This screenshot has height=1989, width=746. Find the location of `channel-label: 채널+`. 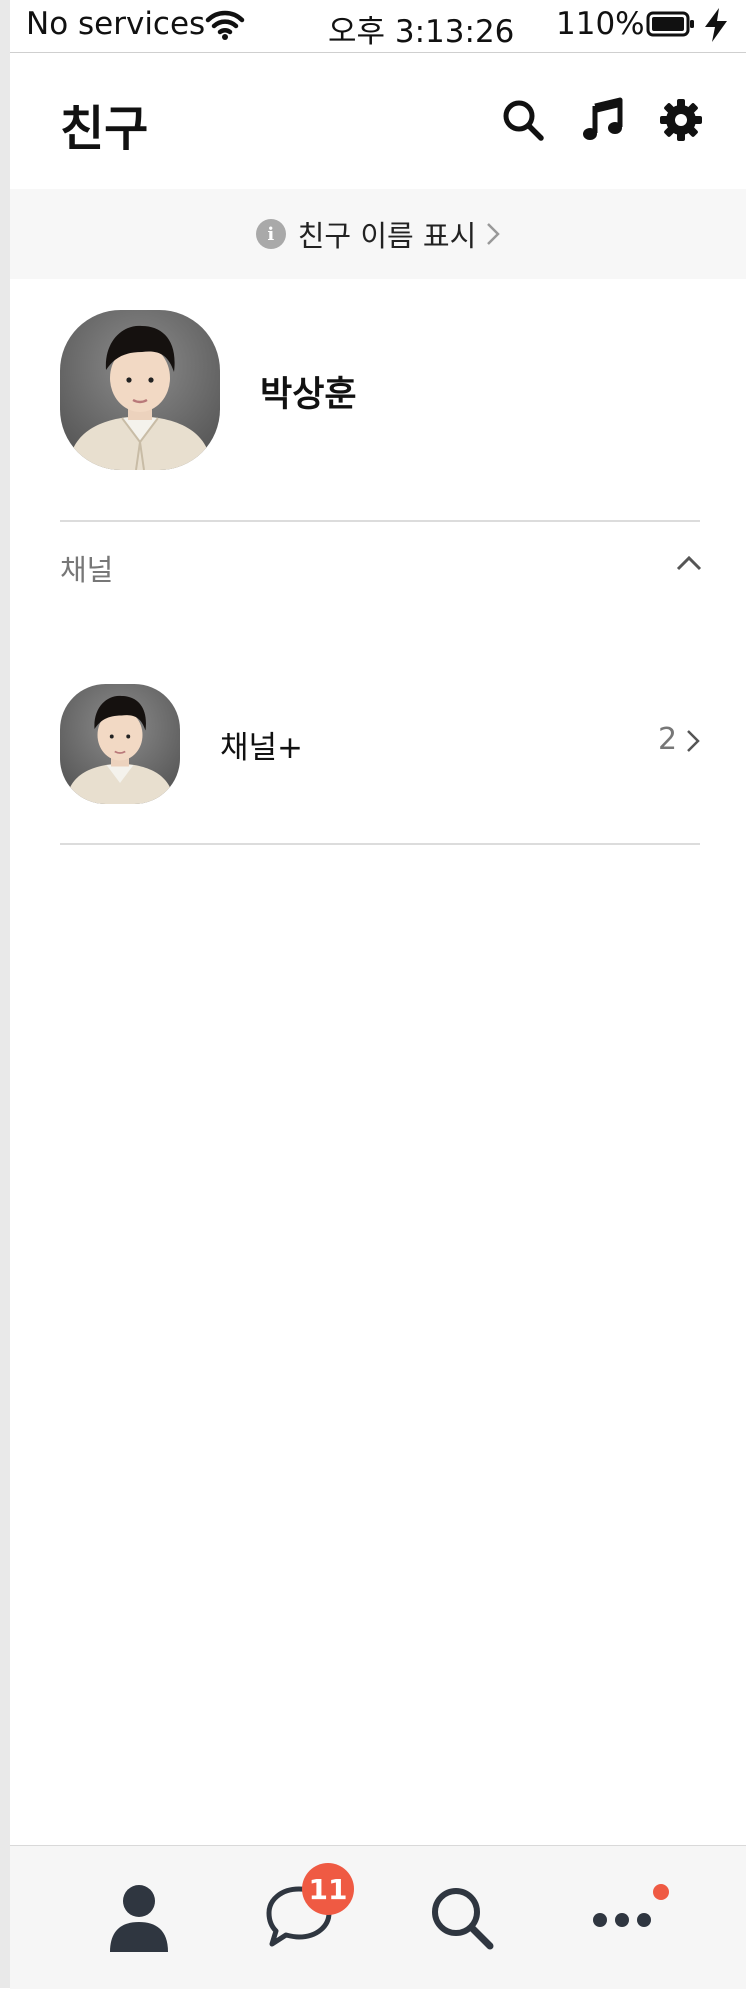

channel-label: 채널+ is located at coordinates (262, 748).